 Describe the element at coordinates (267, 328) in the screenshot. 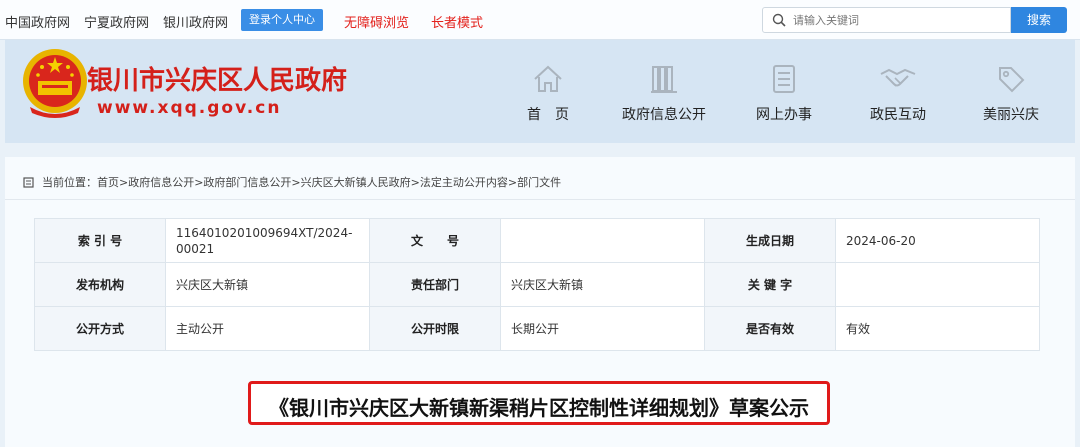

I see `mode-value: 主动公开` at that location.